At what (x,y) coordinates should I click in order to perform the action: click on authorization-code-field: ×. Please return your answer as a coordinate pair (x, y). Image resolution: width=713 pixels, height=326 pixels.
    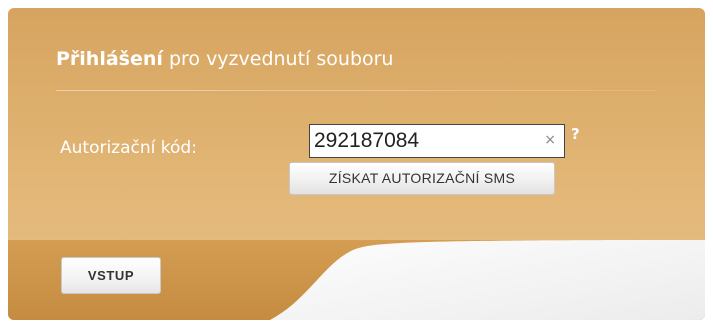
    Looking at the image, I should click on (437, 141).